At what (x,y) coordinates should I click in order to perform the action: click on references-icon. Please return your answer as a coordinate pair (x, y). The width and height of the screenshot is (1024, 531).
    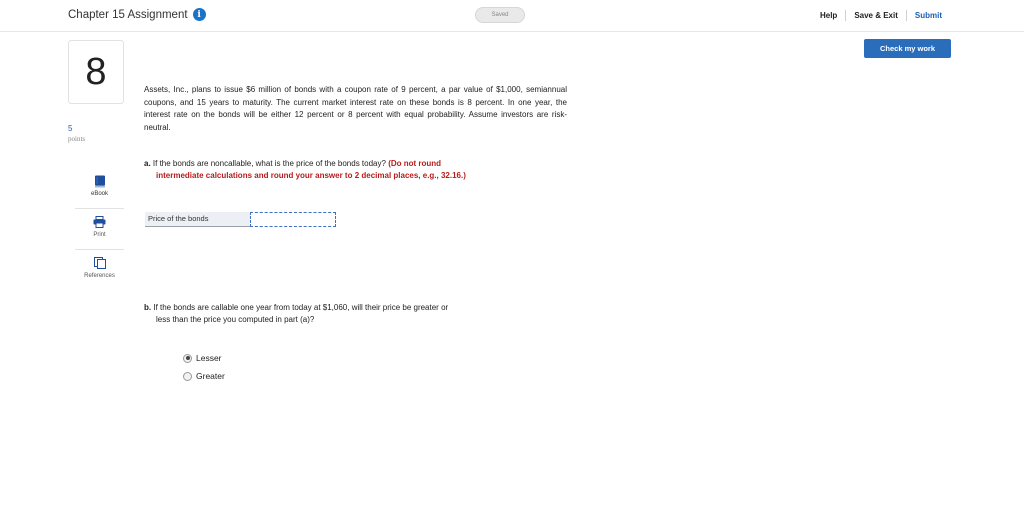
    Looking at the image, I should click on (100, 263).